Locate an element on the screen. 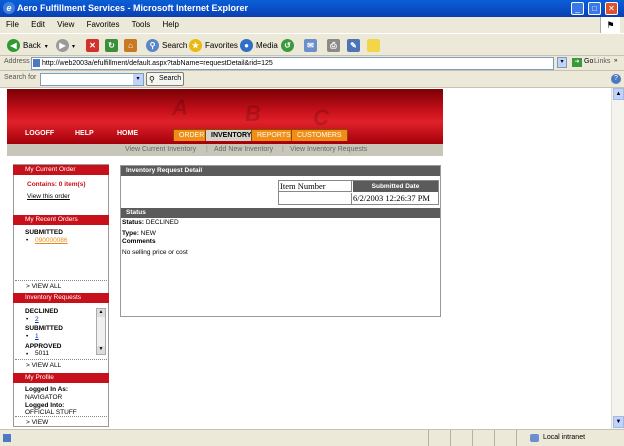 This screenshot has height=446, width=624. add-new-inventory-link: Add New Inventory is located at coordinates (243, 150).